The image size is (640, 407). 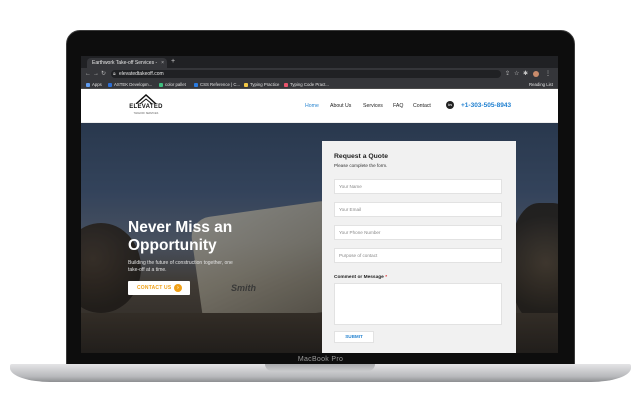 I want to click on star-icon: ☆, so click(x=516, y=74).